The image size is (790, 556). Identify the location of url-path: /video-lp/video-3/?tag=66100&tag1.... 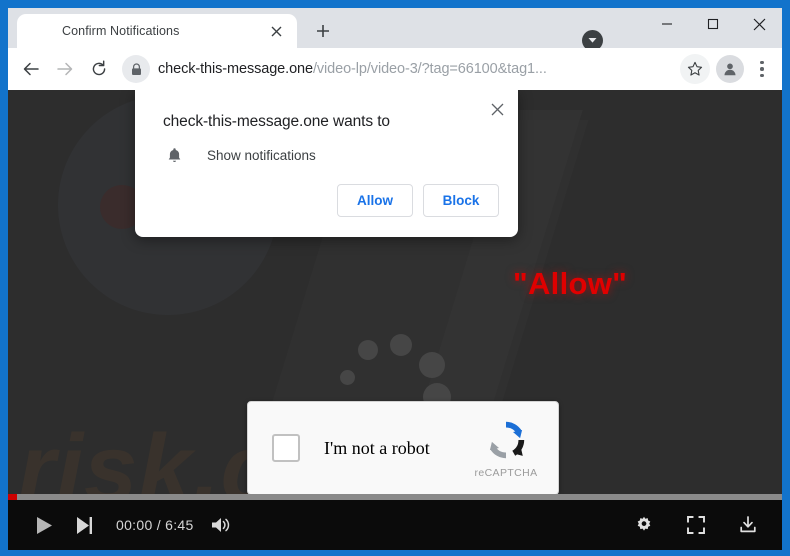
(429, 69).